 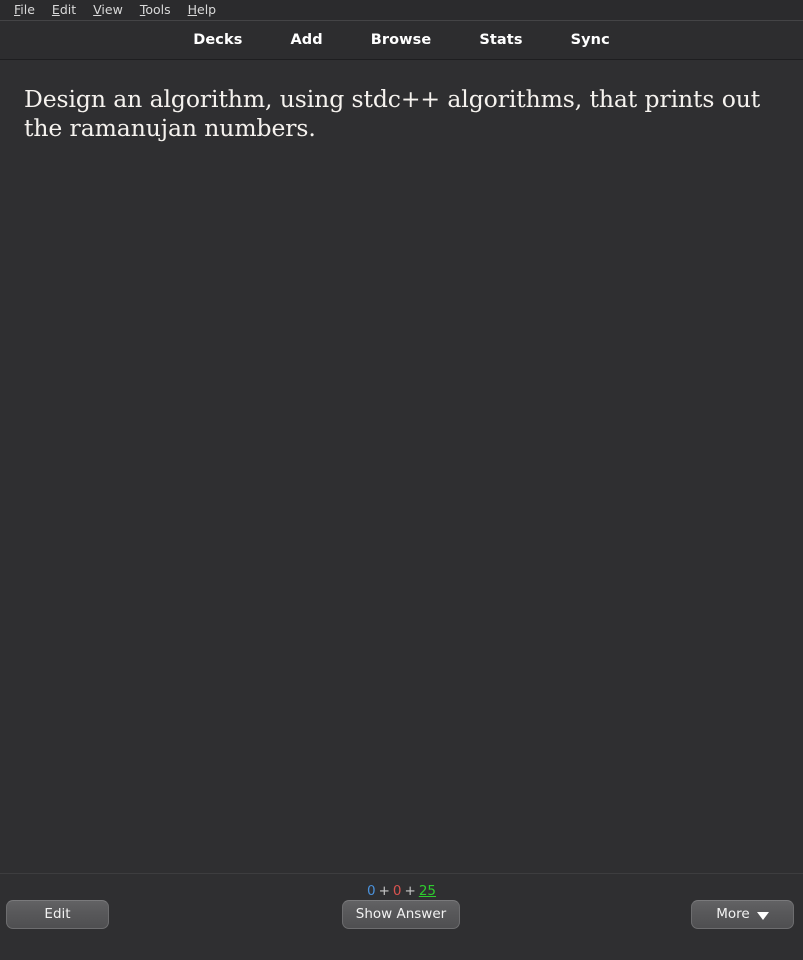 I want to click on count-new: 0, so click(x=371, y=891).